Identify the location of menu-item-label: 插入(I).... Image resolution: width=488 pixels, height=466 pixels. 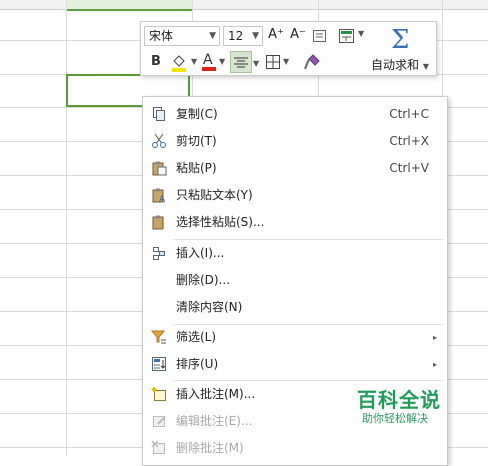
(200, 253).